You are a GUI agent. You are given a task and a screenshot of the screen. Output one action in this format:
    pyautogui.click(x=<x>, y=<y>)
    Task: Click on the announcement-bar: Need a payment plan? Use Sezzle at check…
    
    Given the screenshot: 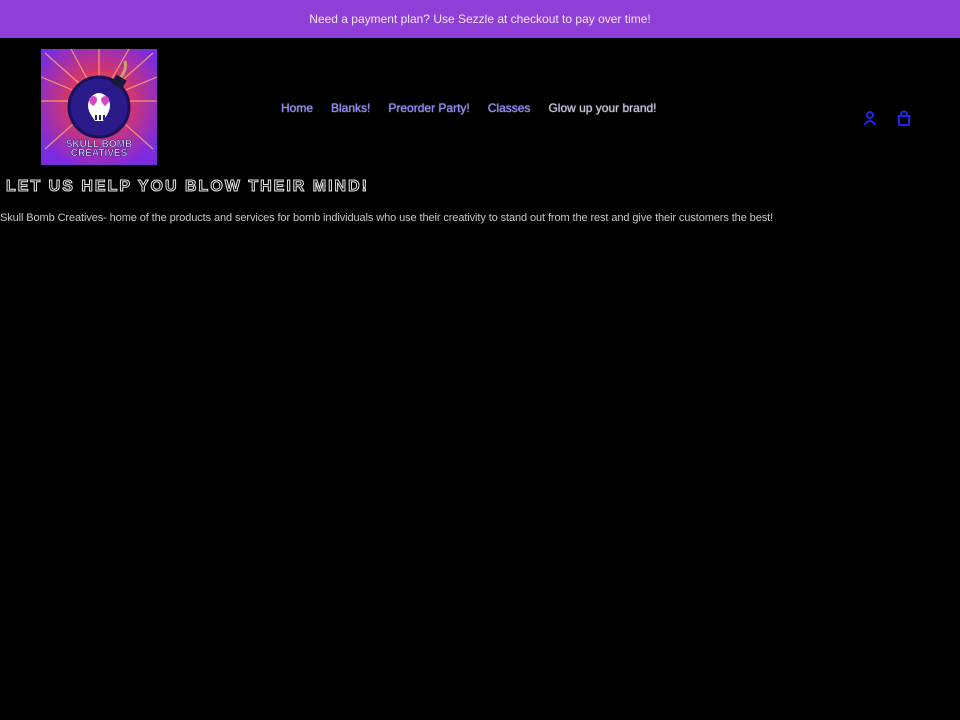 What is the action you would take?
    pyautogui.click(x=480, y=19)
    